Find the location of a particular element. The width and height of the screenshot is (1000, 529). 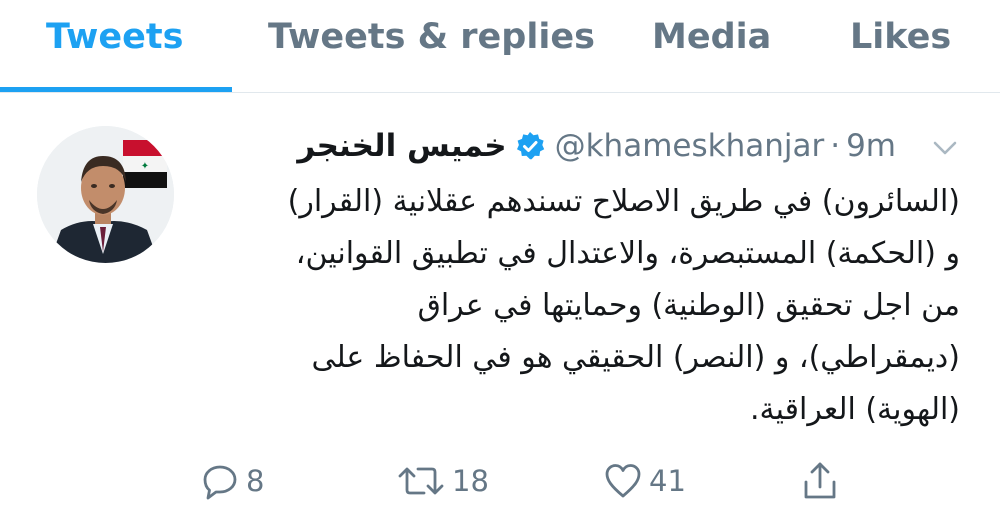

reply-button: 8 is located at coordinates (232, 481).